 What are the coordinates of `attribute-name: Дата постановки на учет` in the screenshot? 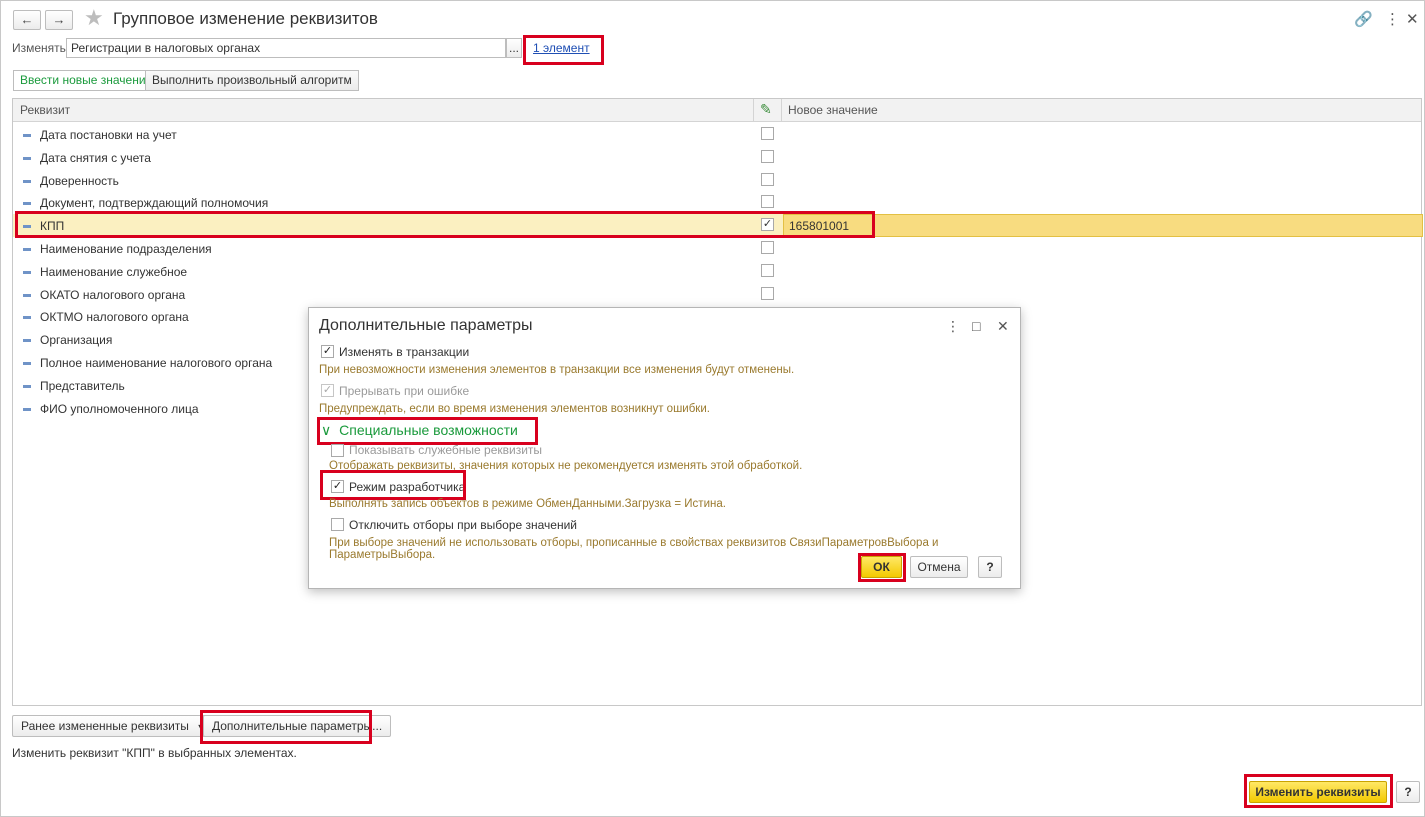 It's located at (108, 135).